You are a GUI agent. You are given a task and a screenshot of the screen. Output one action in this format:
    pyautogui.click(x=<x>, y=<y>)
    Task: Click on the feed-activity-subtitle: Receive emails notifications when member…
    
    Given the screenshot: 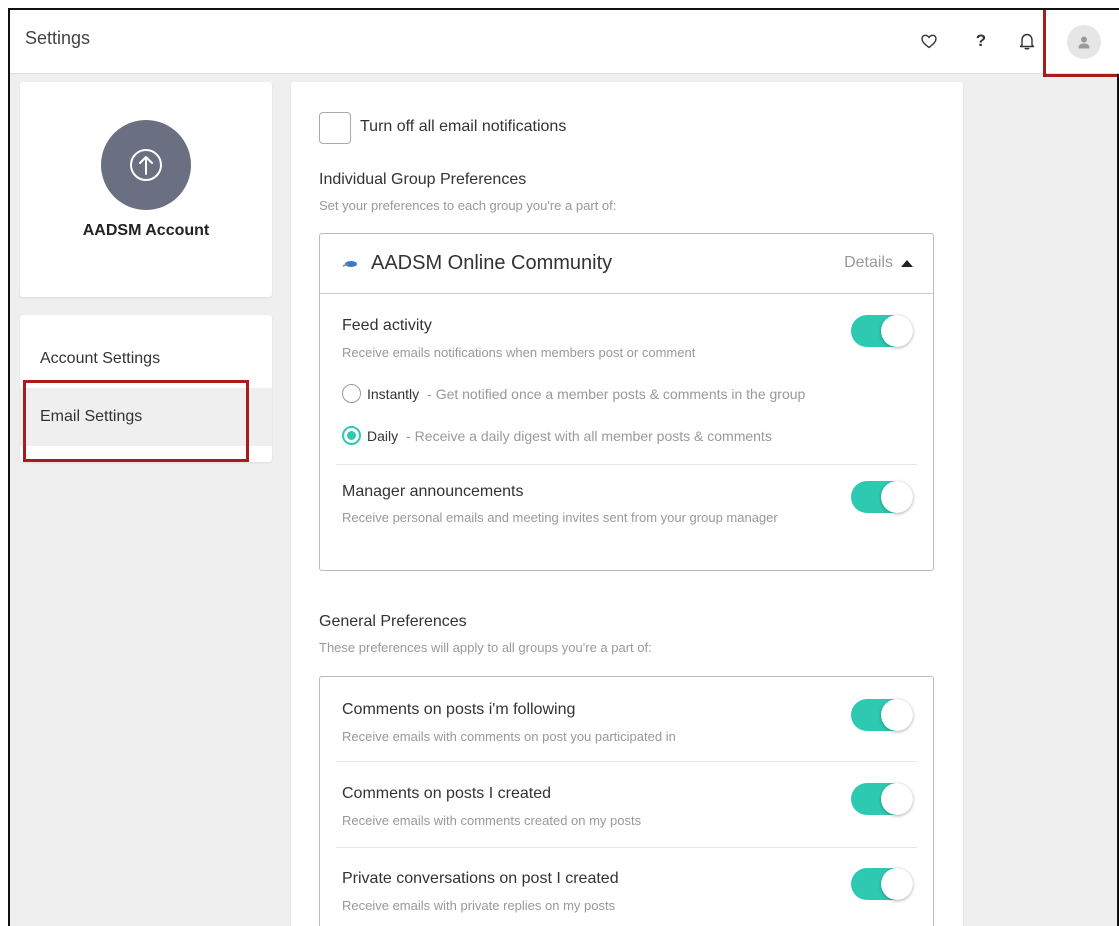 What is the action you would take?
    pyautogui.click(x=519, y=352)
    